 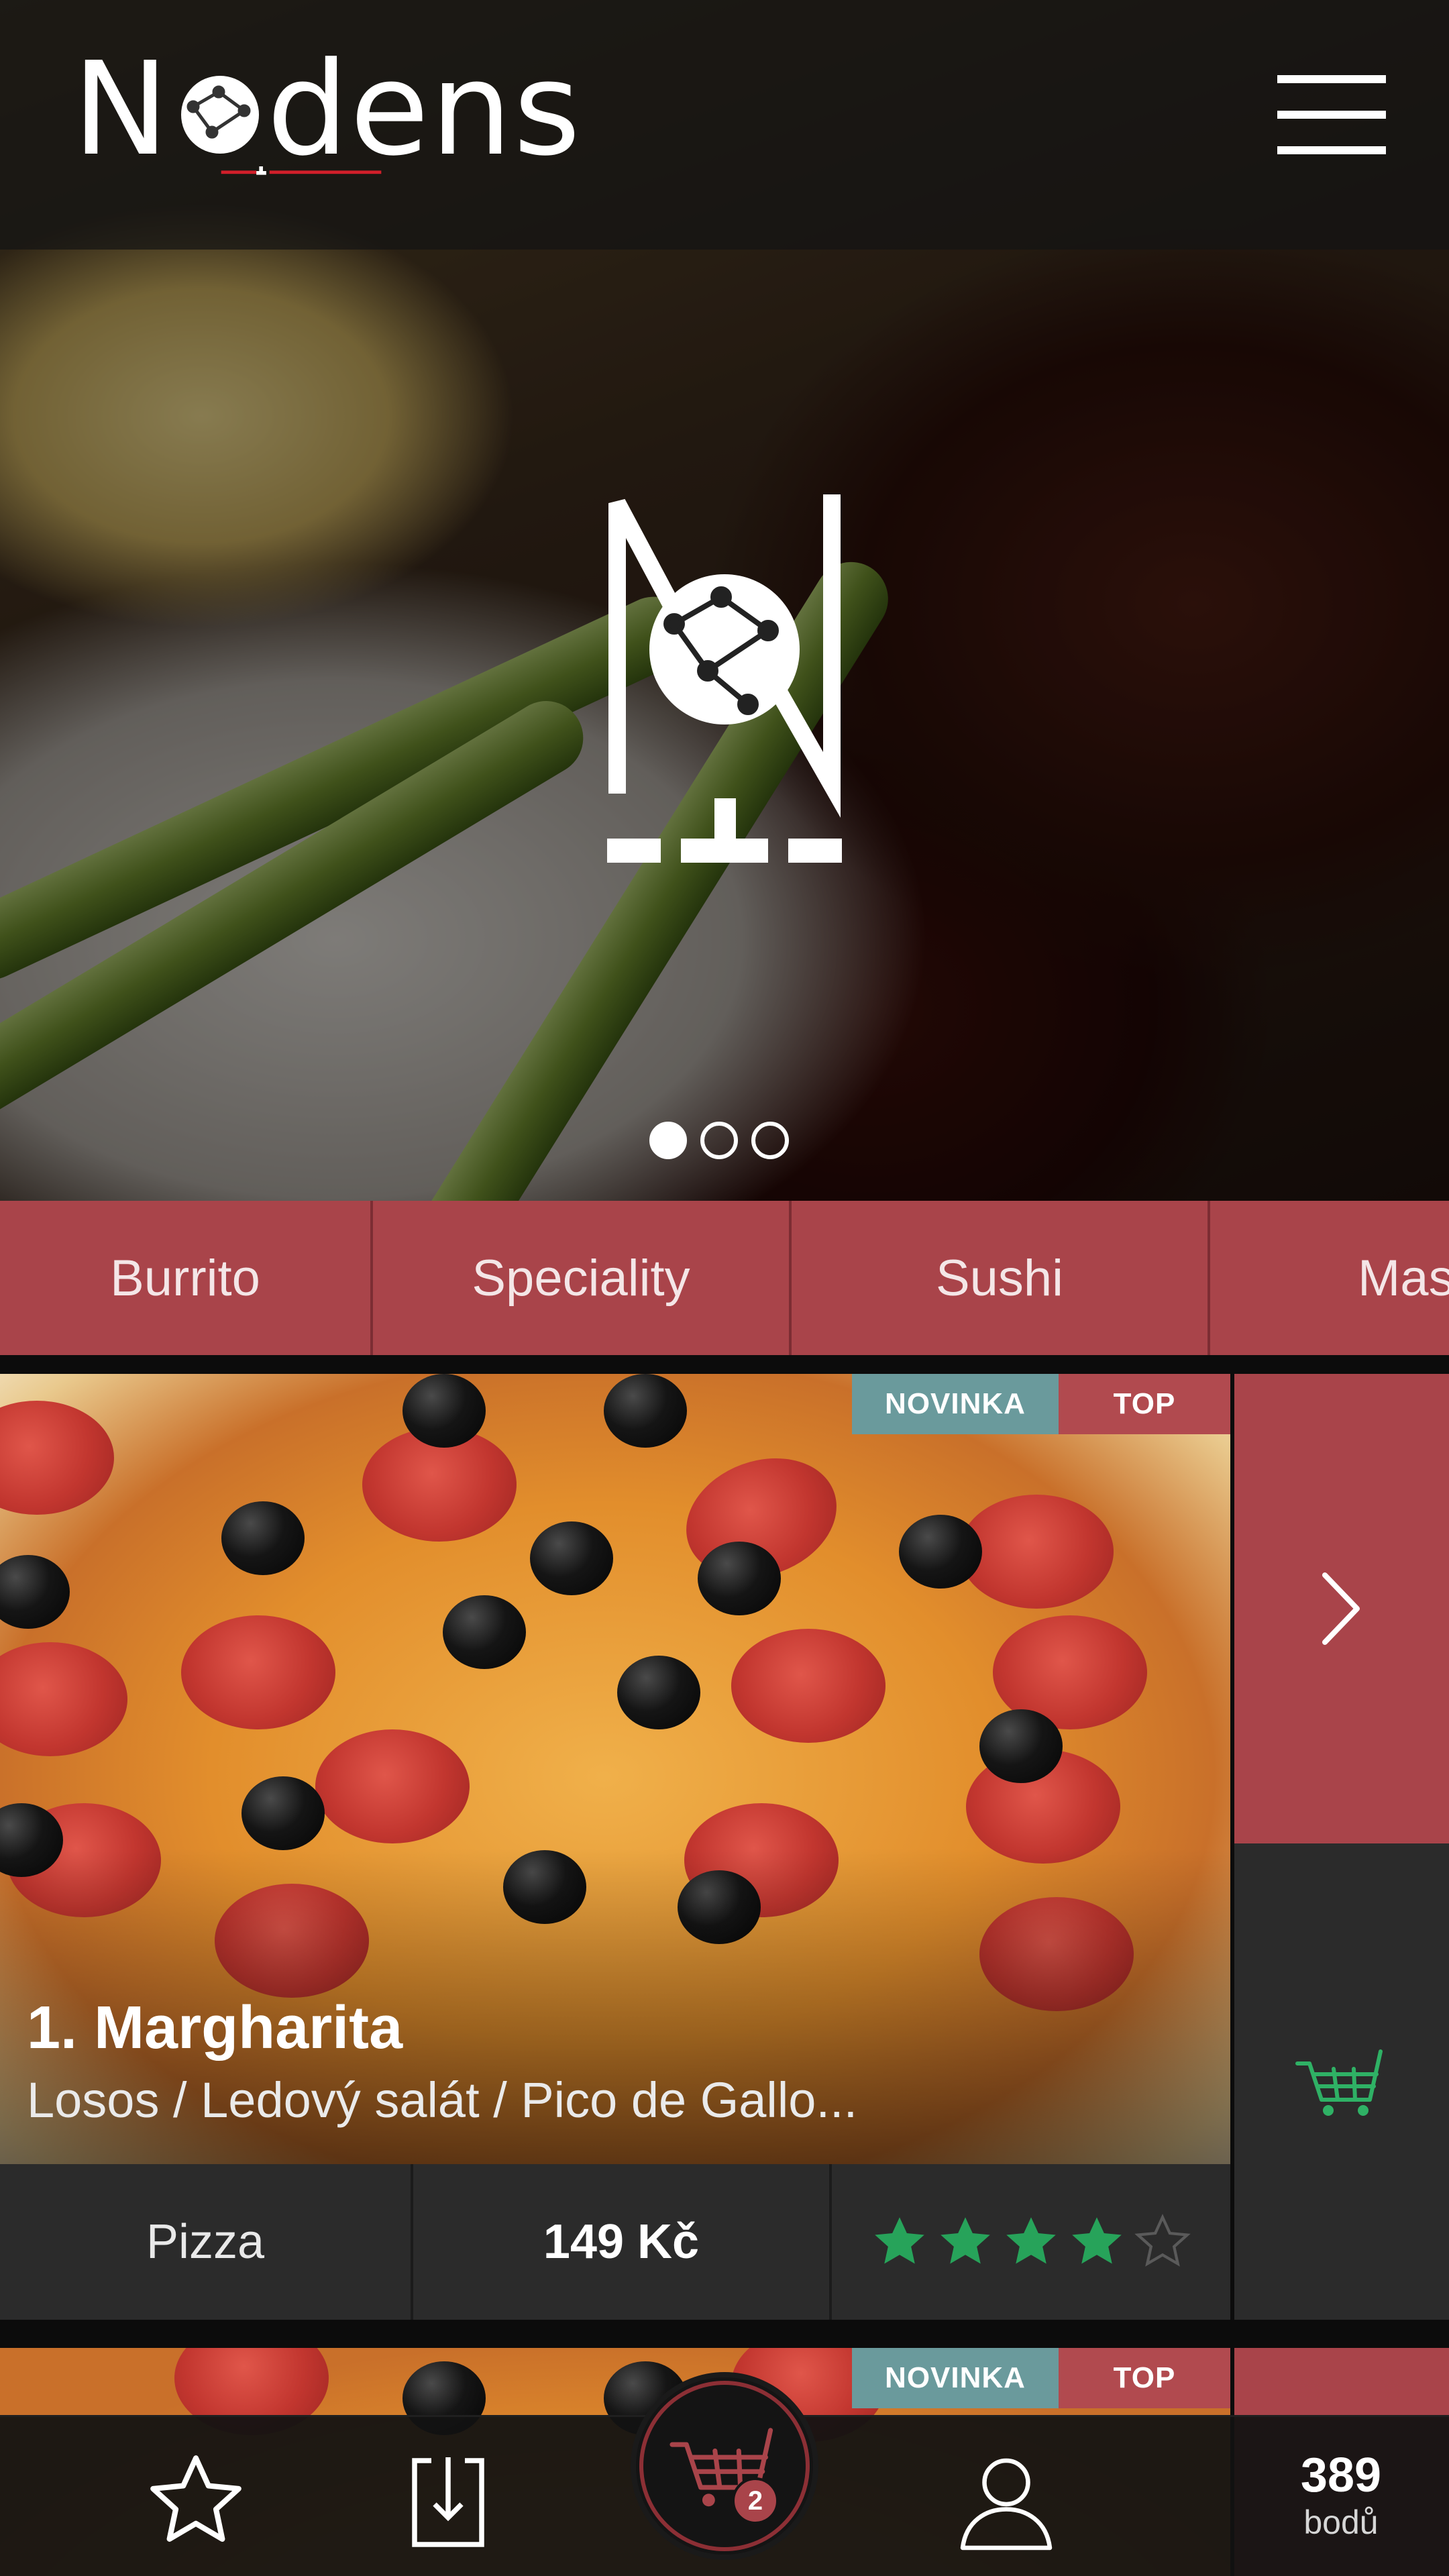 What do you see at coordinates (1006, 2504) in the screenshot?
I see `user-icon` at bounding box center [1006, 2504].